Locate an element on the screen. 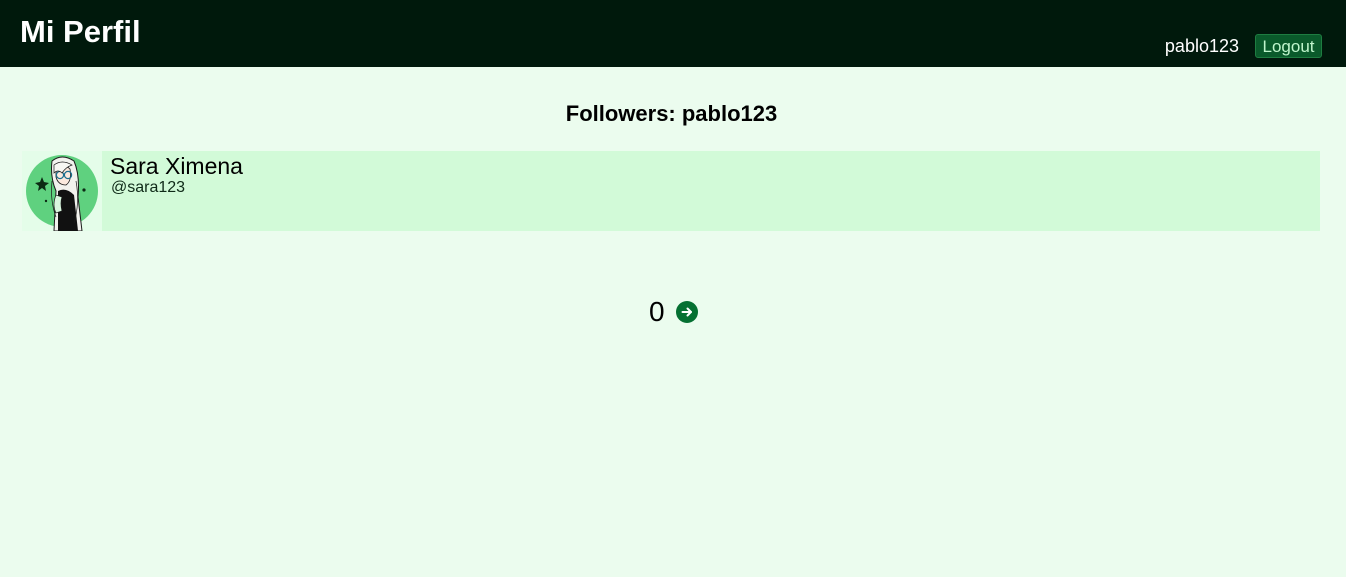  avatar-illustration-icon is located at coordinates (62, 193).